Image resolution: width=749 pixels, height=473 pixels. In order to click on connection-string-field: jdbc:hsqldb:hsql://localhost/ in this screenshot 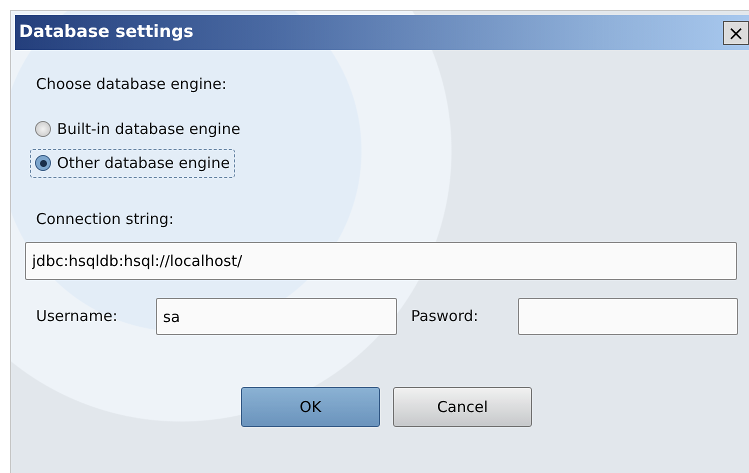, I will do `click(381, 261)`.